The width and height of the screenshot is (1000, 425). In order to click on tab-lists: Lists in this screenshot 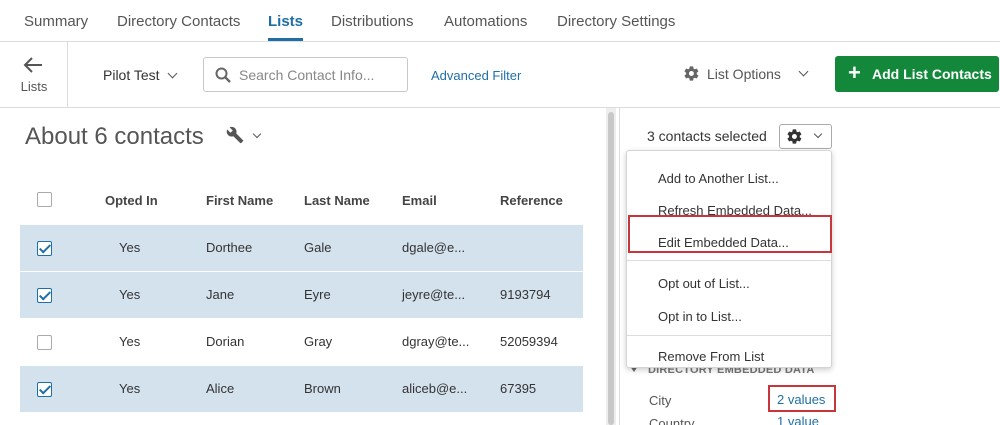, I will do `click(286, 27)`.